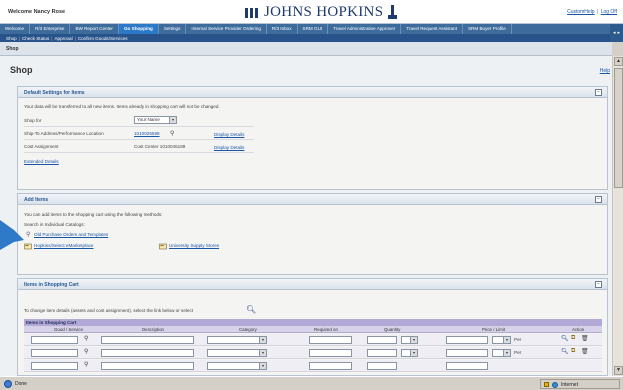  Describe the element at coordinates (33, 120) in the screenshot. I see `shop-for-label: Shop for` at that location.